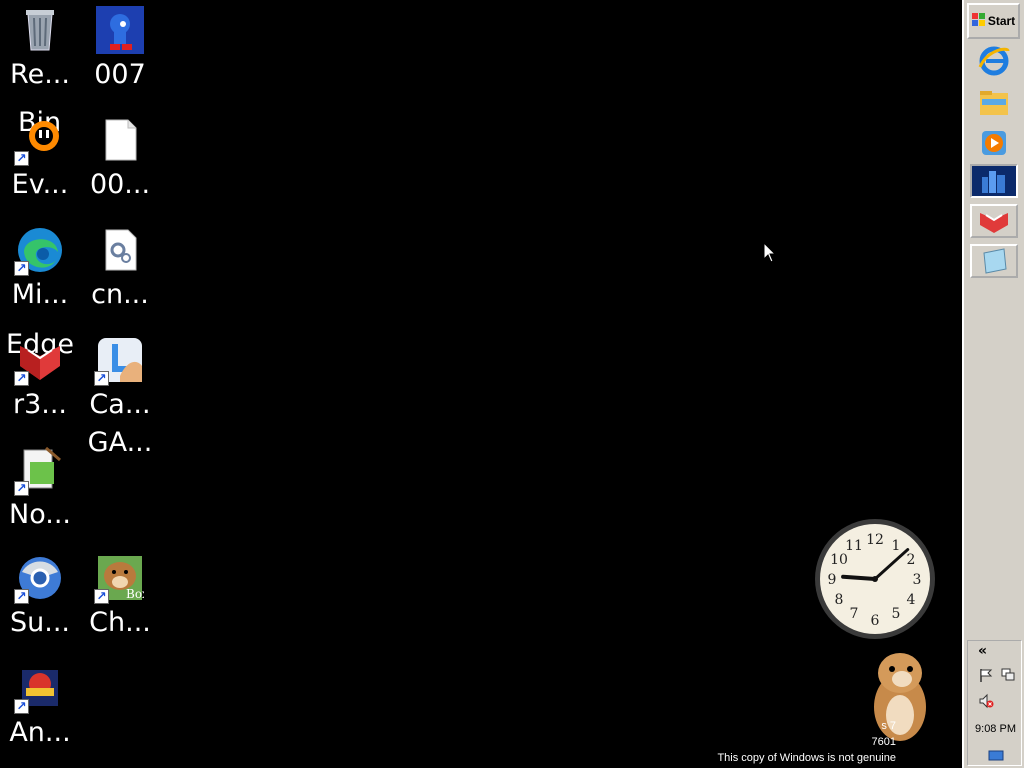 The height and width of the screenshot is (768, 1024). I want to click on action-center-flag-icon, so click(986, 675).